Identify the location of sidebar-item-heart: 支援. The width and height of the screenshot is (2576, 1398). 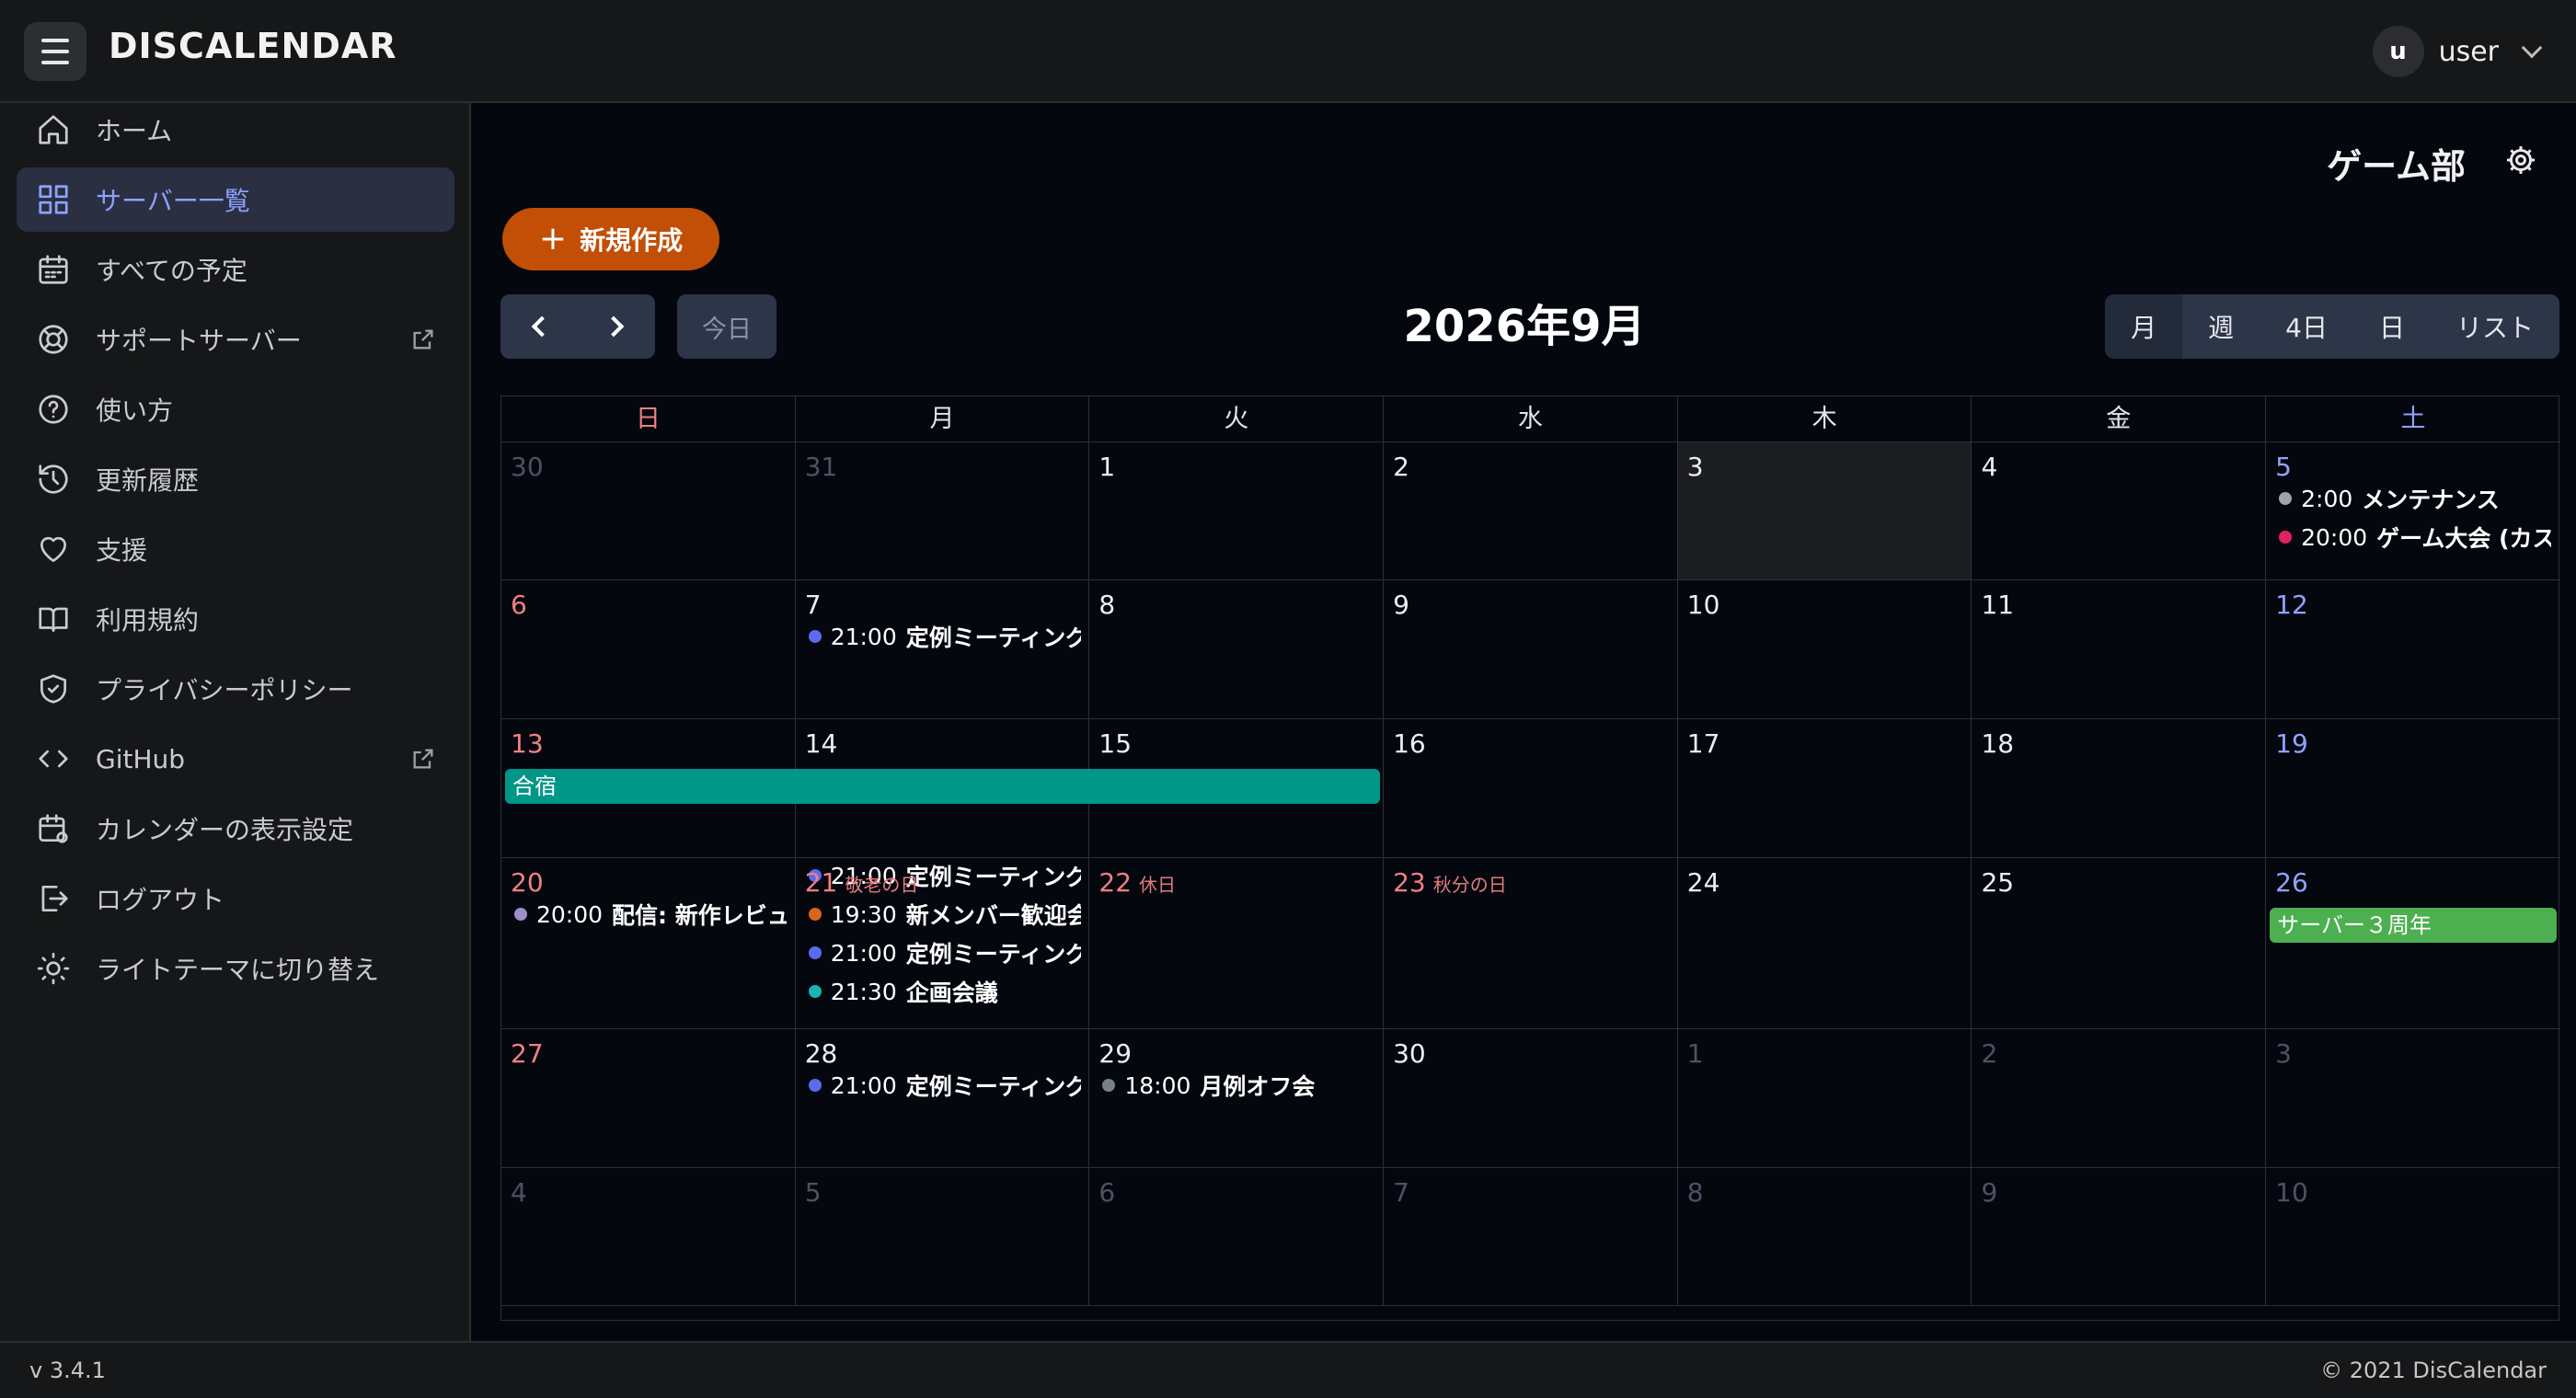
(235, 549).